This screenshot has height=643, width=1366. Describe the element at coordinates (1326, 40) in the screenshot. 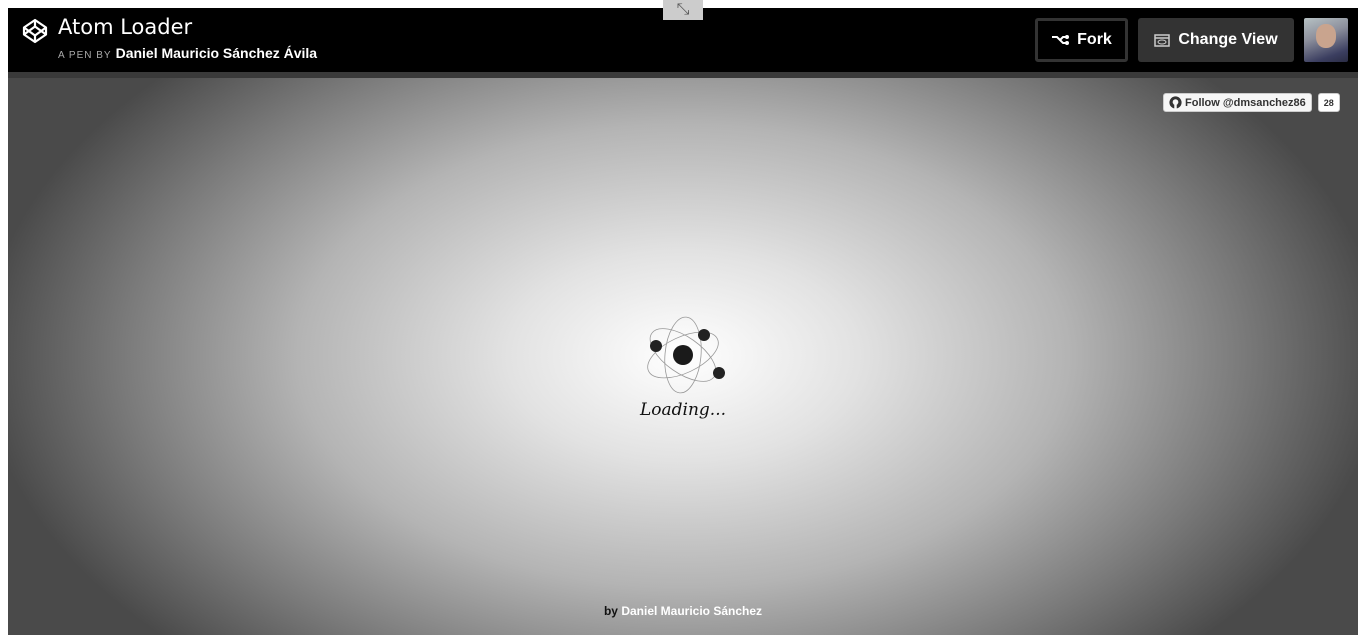

I see `user-avatar` at that location.